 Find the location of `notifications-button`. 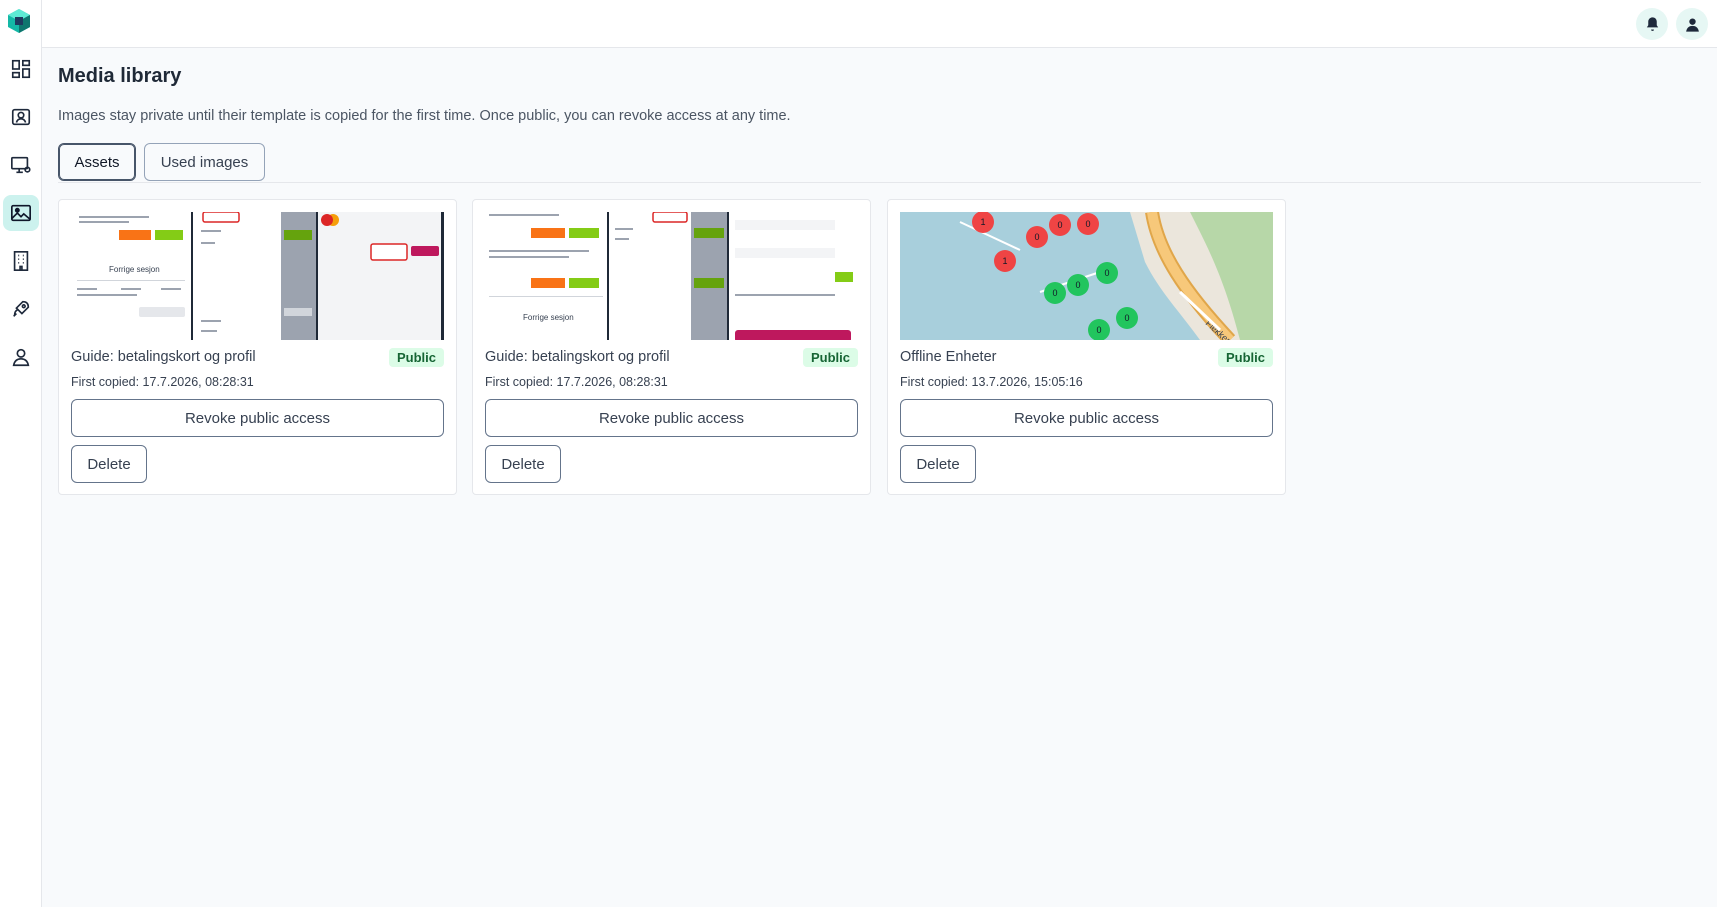

notifications-button is located at coordinates (1652, 24).